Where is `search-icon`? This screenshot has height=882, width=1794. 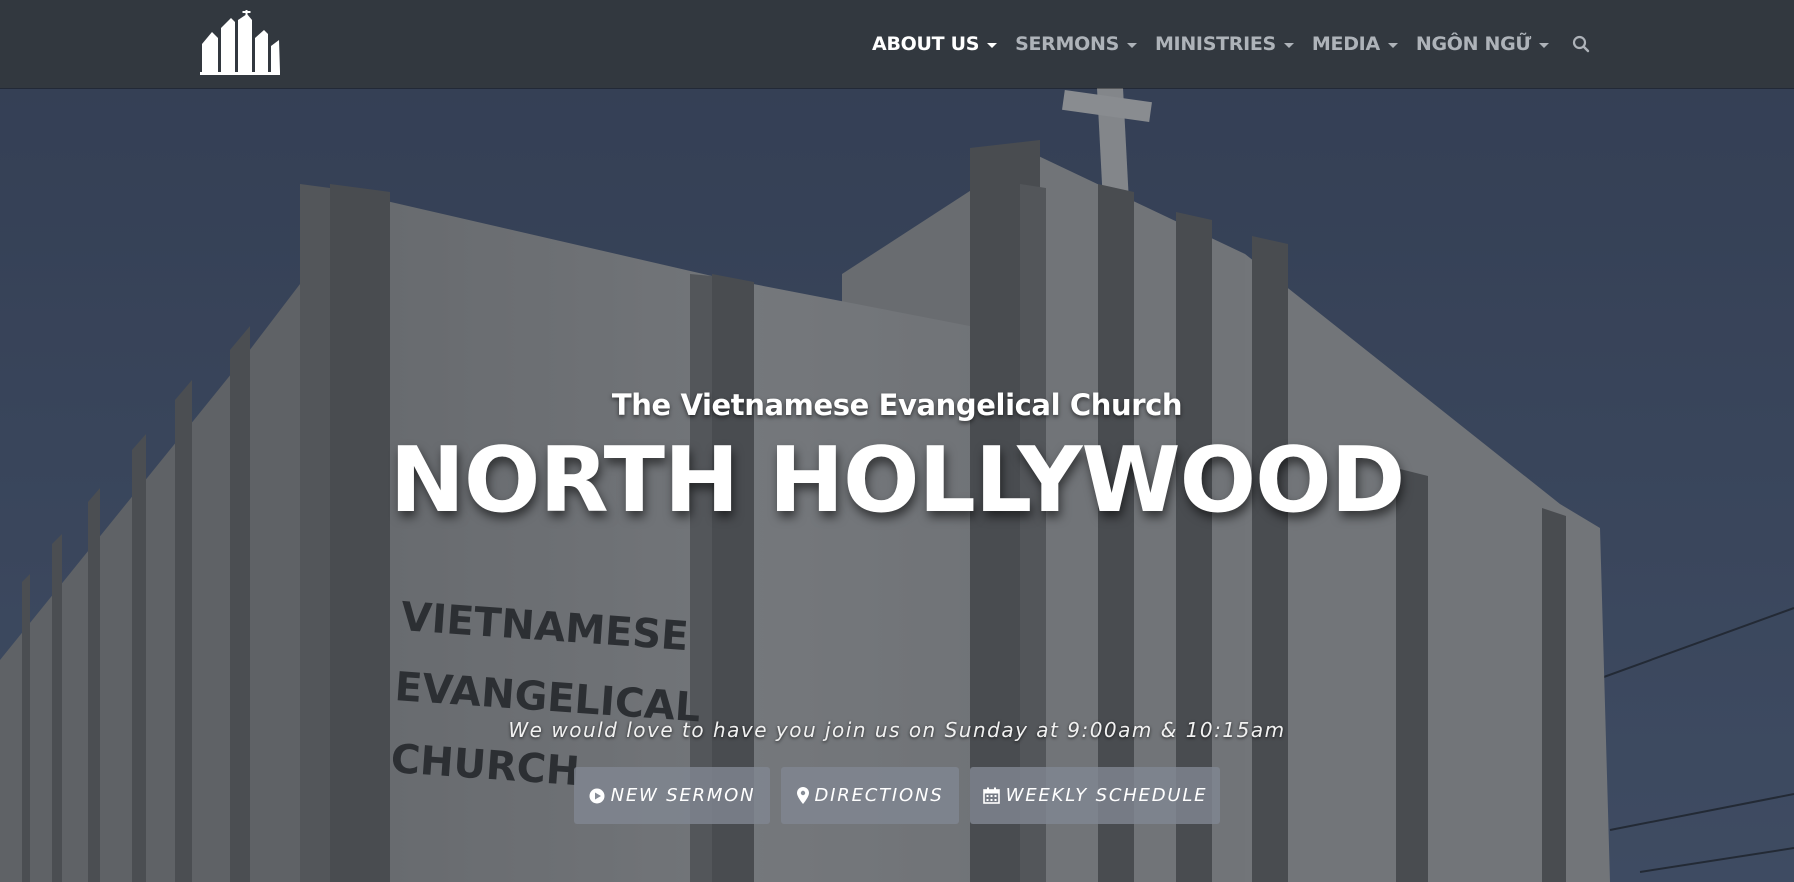 search-icon is located at coordinates (1581, 44).